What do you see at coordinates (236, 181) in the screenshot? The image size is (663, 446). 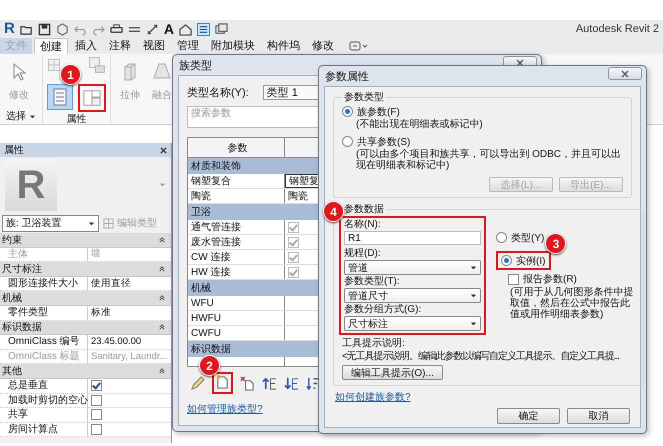 I see `parameter-name-cell: 钢塑复合` at bounding box center [236, 181].